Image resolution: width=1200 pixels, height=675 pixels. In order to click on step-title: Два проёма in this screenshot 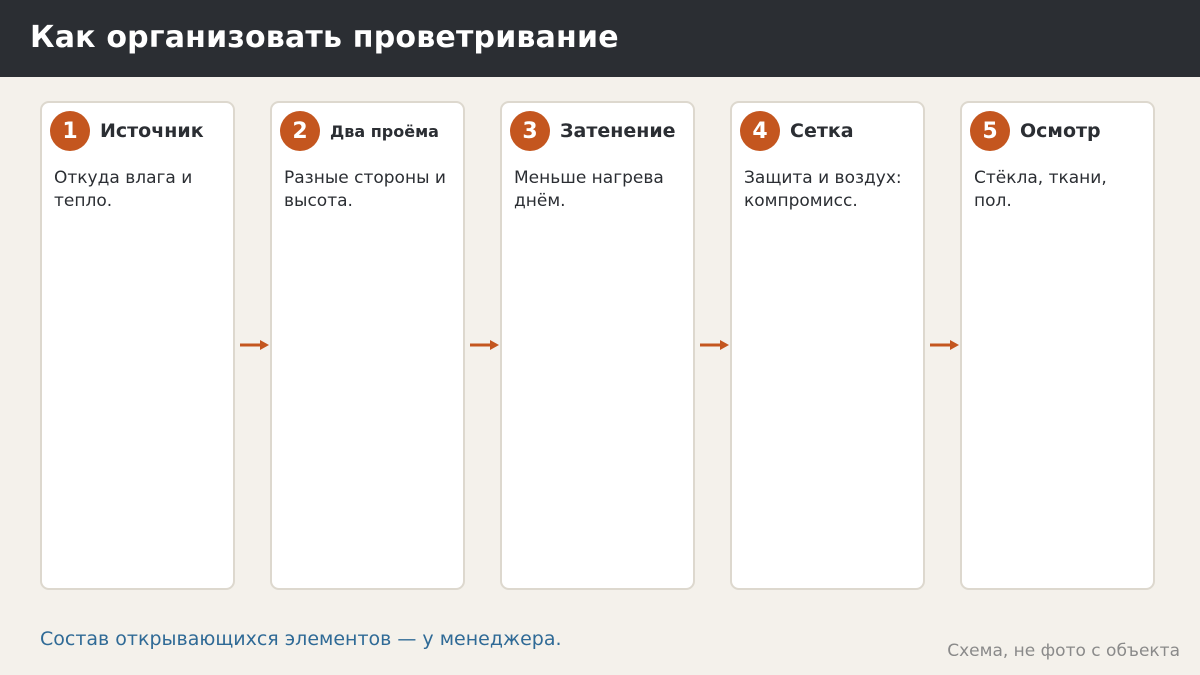, I will do `click(384, 131)`.